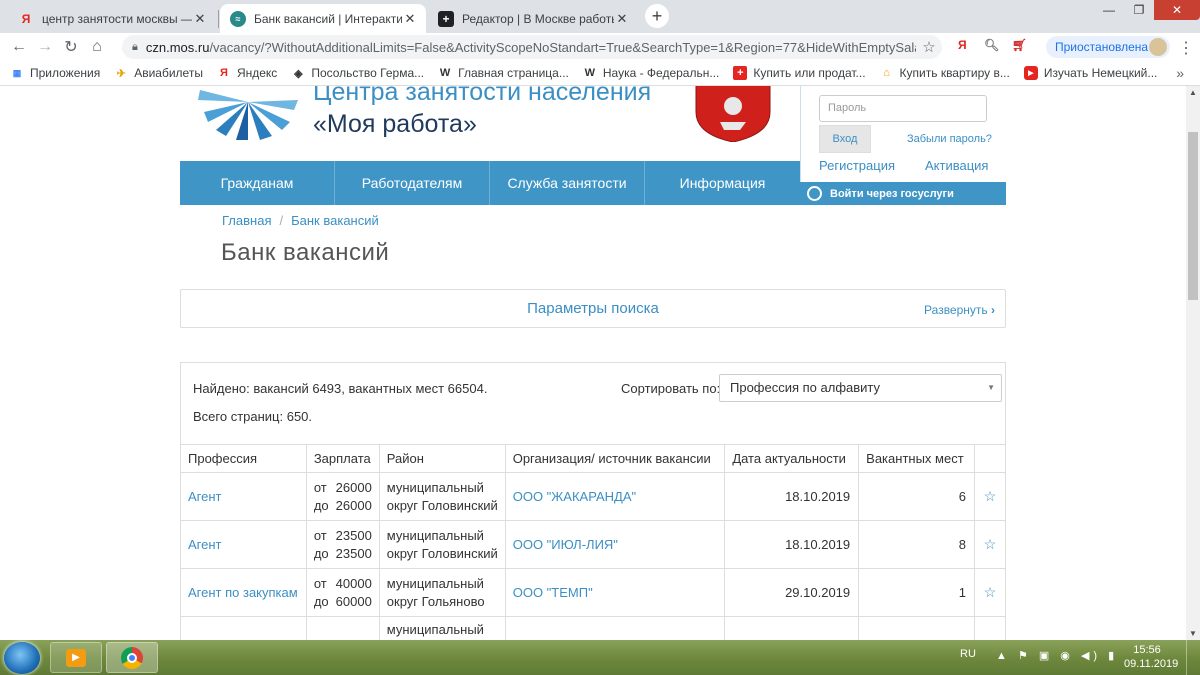 The height and width of the screenshot is (675, 1200). Describe the element at coordinates (593, 628) in the screenshot. I see `table-row: муниципальный` at that location.